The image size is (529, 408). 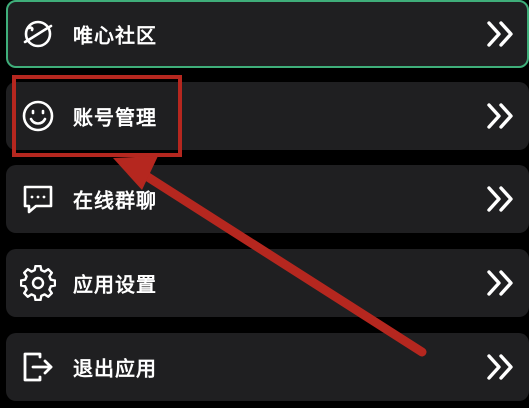 I want to click on menu-item-label: 唯心社区, so click(x=115, y=35).